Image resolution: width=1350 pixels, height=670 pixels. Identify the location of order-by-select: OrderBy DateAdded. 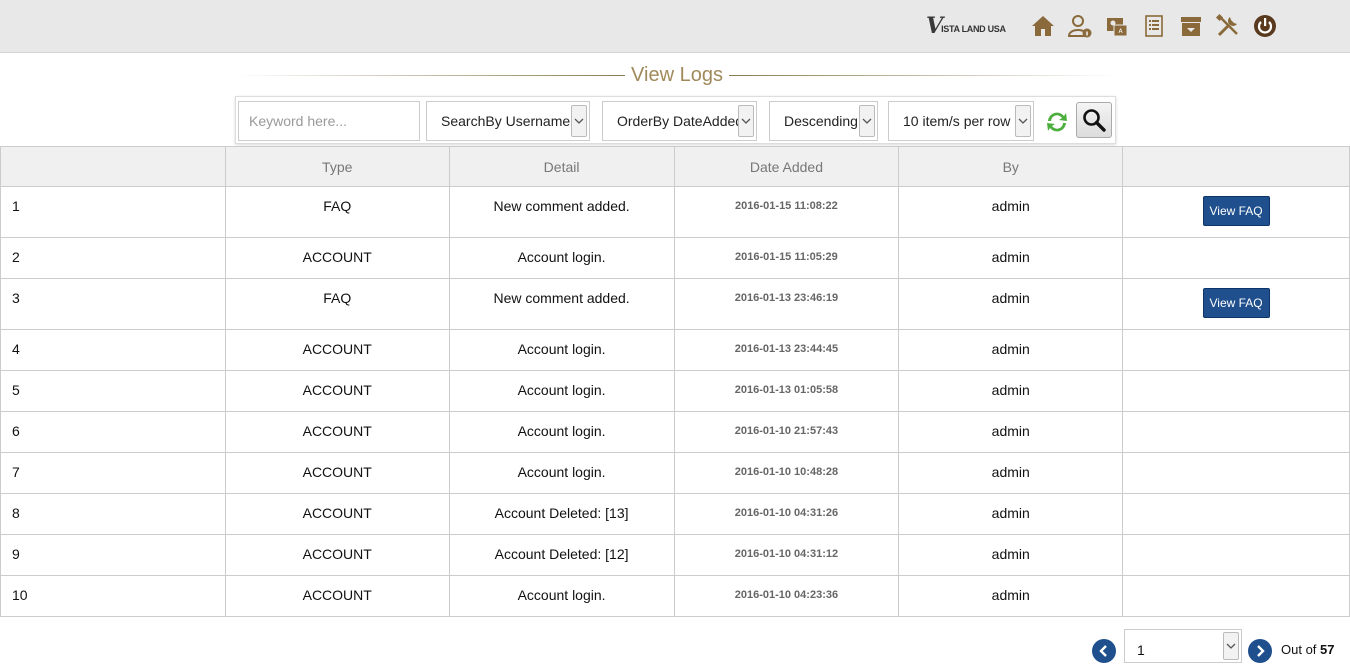
(679, 121).